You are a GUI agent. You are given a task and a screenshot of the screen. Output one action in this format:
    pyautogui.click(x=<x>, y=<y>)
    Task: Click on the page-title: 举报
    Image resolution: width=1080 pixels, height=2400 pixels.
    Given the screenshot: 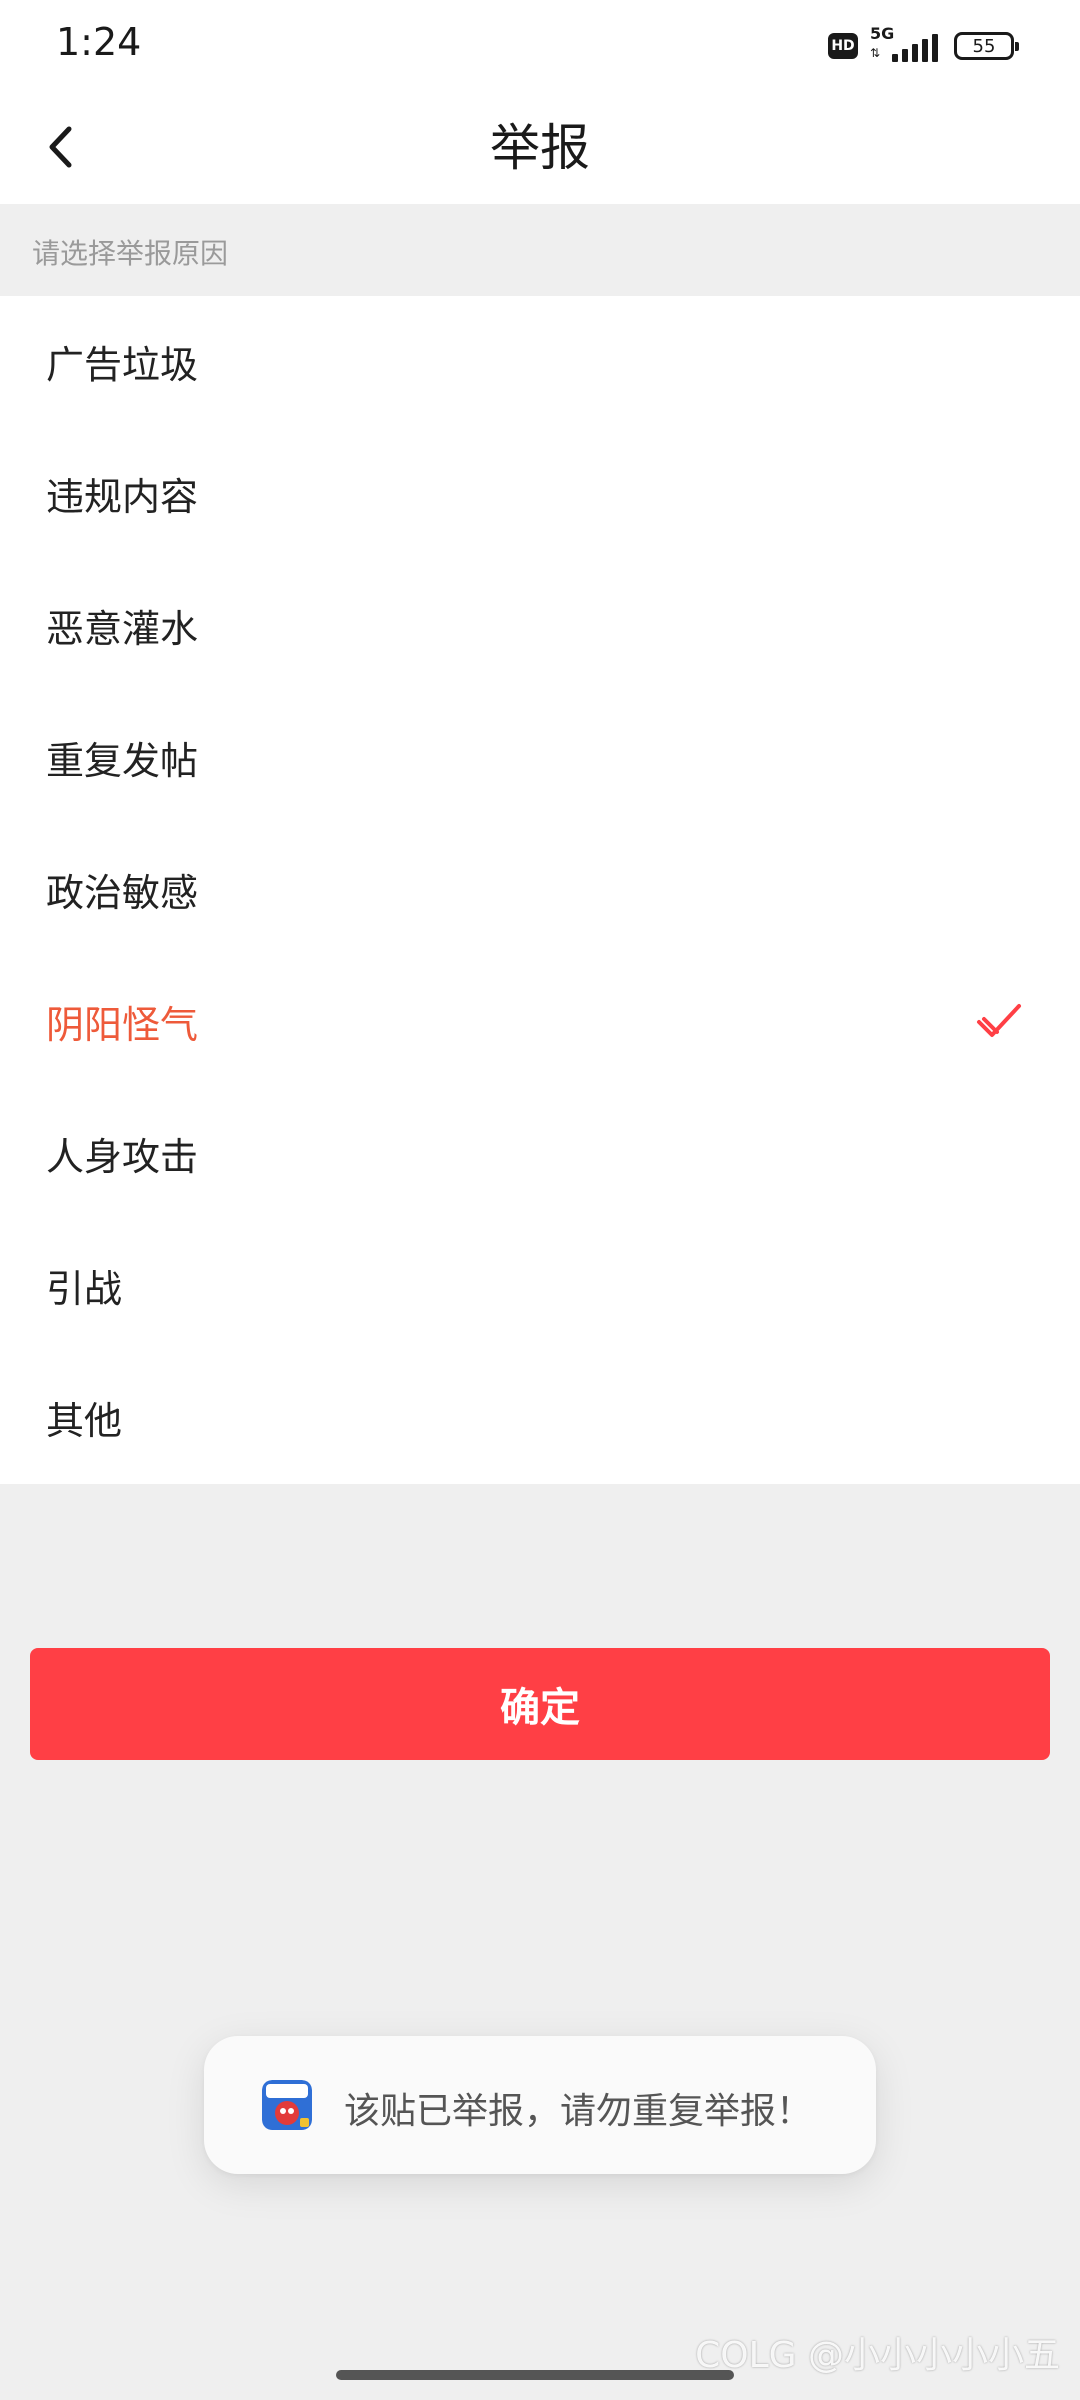 What is the action you would take?
    pyautogui.click(x=540, y=148)
    